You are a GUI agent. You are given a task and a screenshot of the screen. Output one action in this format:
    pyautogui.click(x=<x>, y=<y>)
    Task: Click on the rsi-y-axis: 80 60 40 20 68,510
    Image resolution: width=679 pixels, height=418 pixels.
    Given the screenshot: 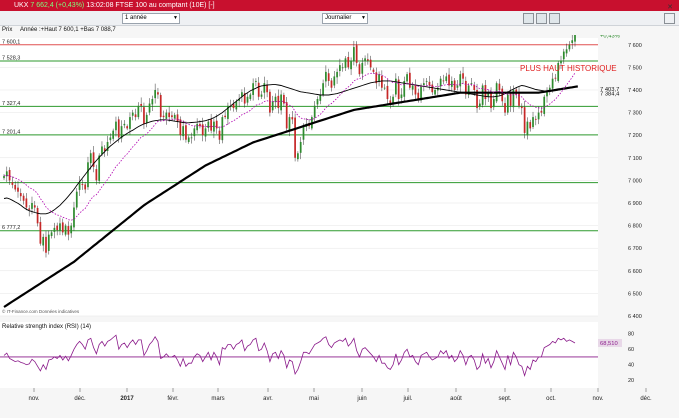 What is the action you would take?
    pyautogui.click(x=616, y=358)
    